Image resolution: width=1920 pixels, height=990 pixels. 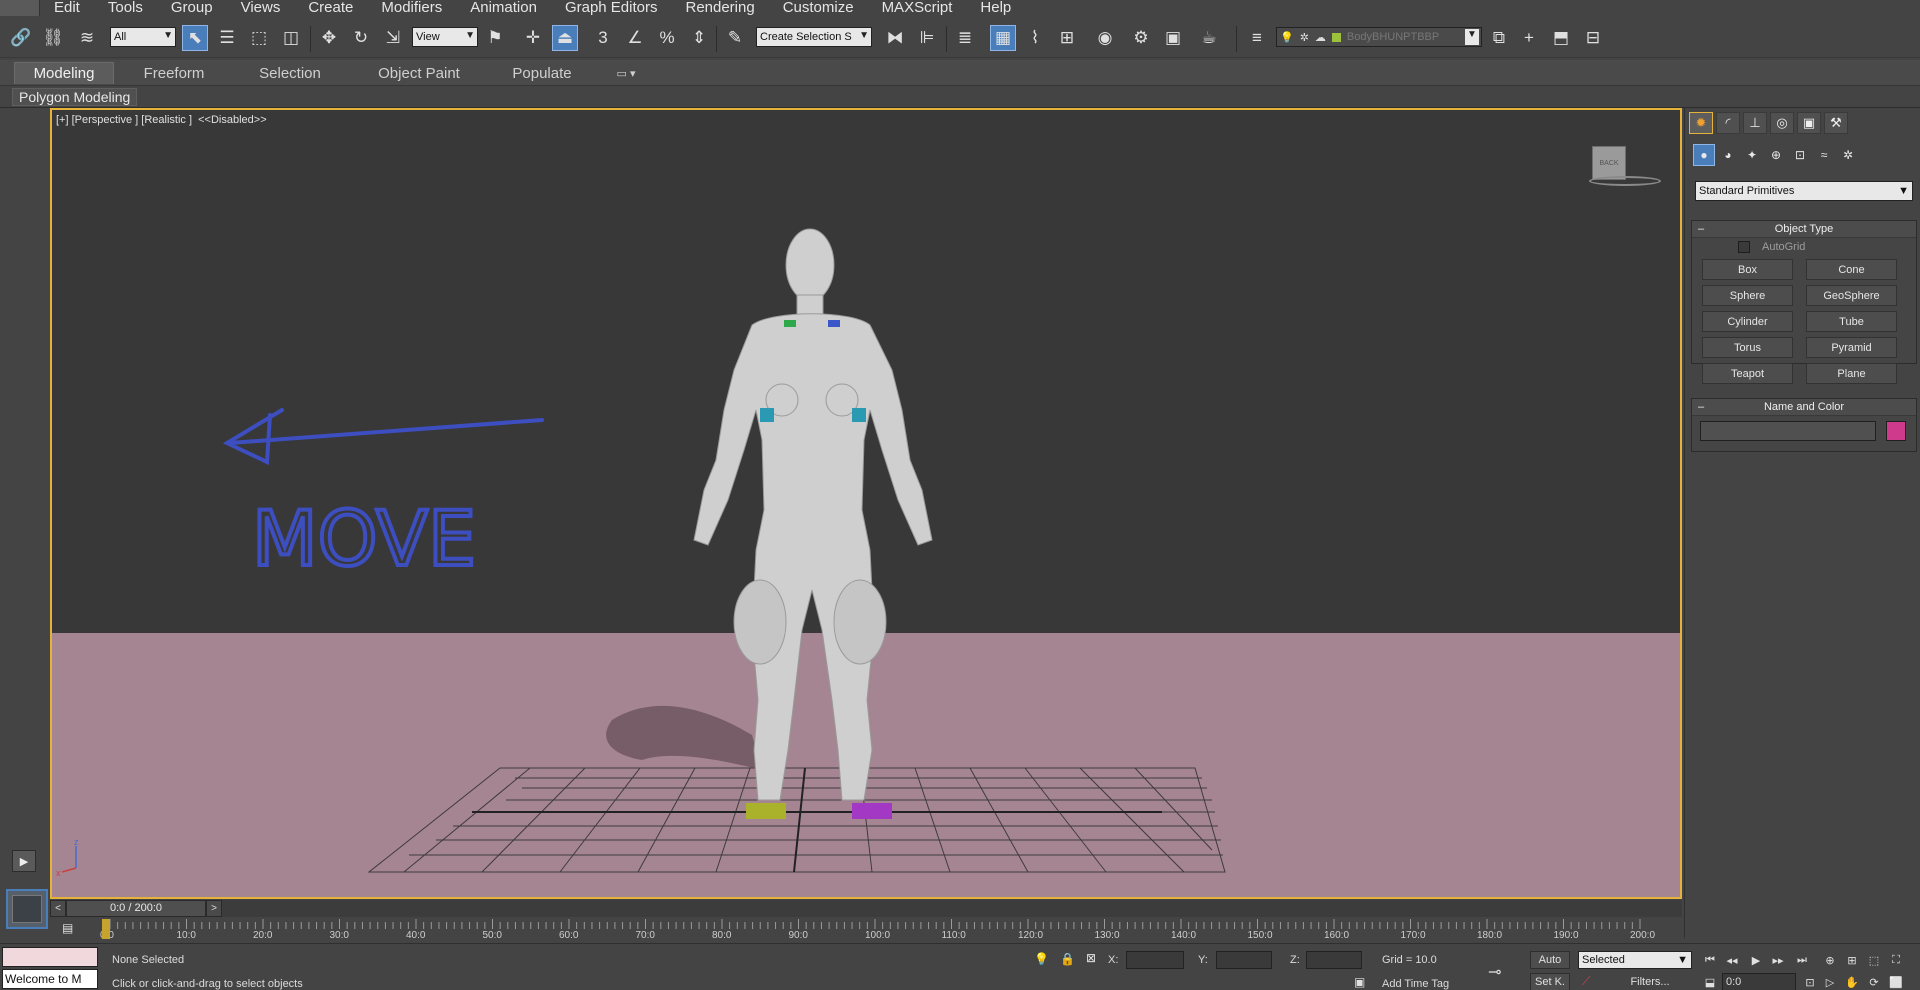 What do you see at coordinates (1851, 347) in the screenshot?
I see `pyramid-button: Pyramid` at bounding box center [1851, 347].